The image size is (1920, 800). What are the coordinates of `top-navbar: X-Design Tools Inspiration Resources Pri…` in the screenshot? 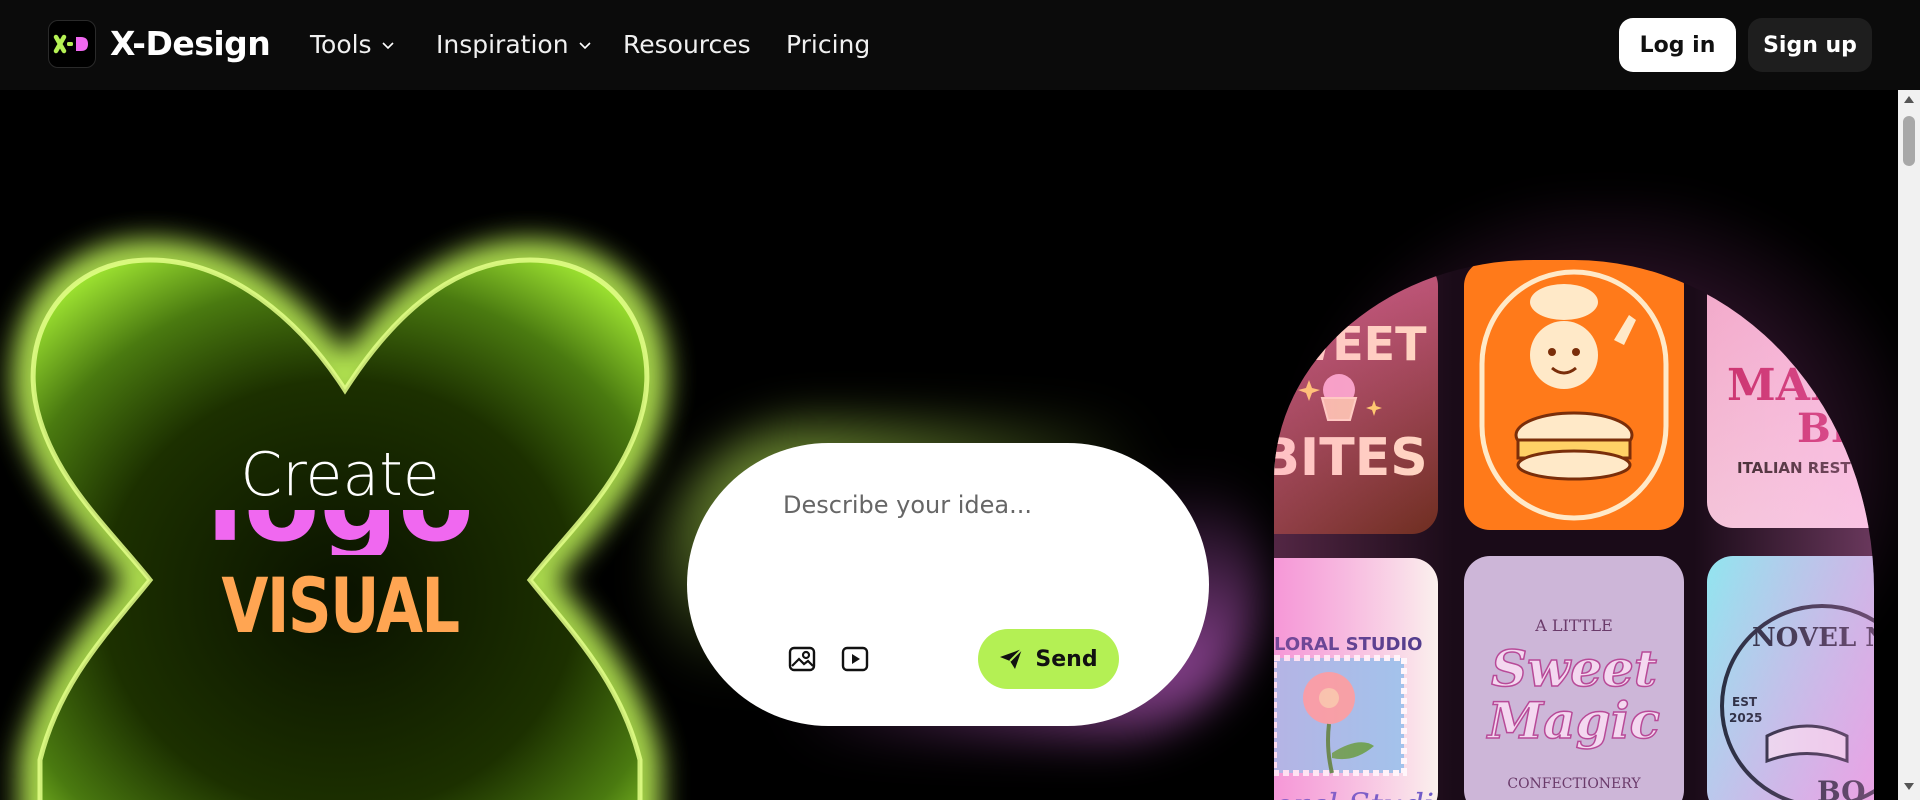 It's located at (960, 45).